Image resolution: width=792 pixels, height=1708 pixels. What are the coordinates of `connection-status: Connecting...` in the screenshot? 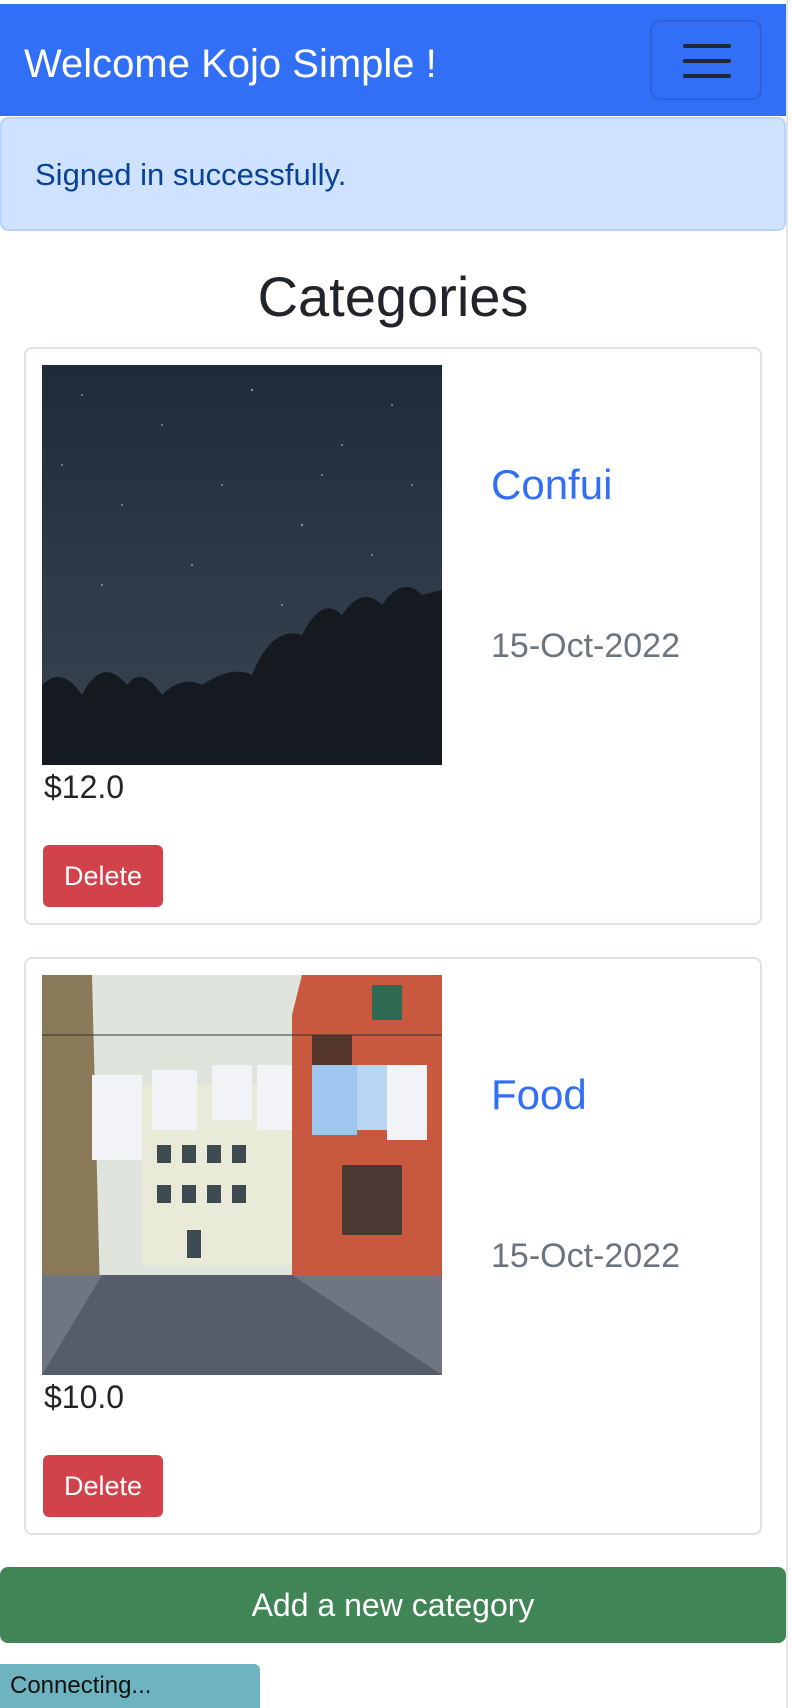 It's located at (130, 1686).